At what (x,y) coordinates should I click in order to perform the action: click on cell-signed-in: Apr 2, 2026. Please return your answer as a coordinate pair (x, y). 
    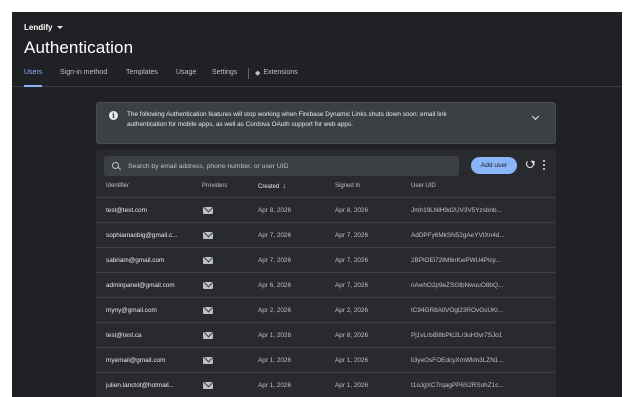
    Looking at the image, I should click on (352, 310).